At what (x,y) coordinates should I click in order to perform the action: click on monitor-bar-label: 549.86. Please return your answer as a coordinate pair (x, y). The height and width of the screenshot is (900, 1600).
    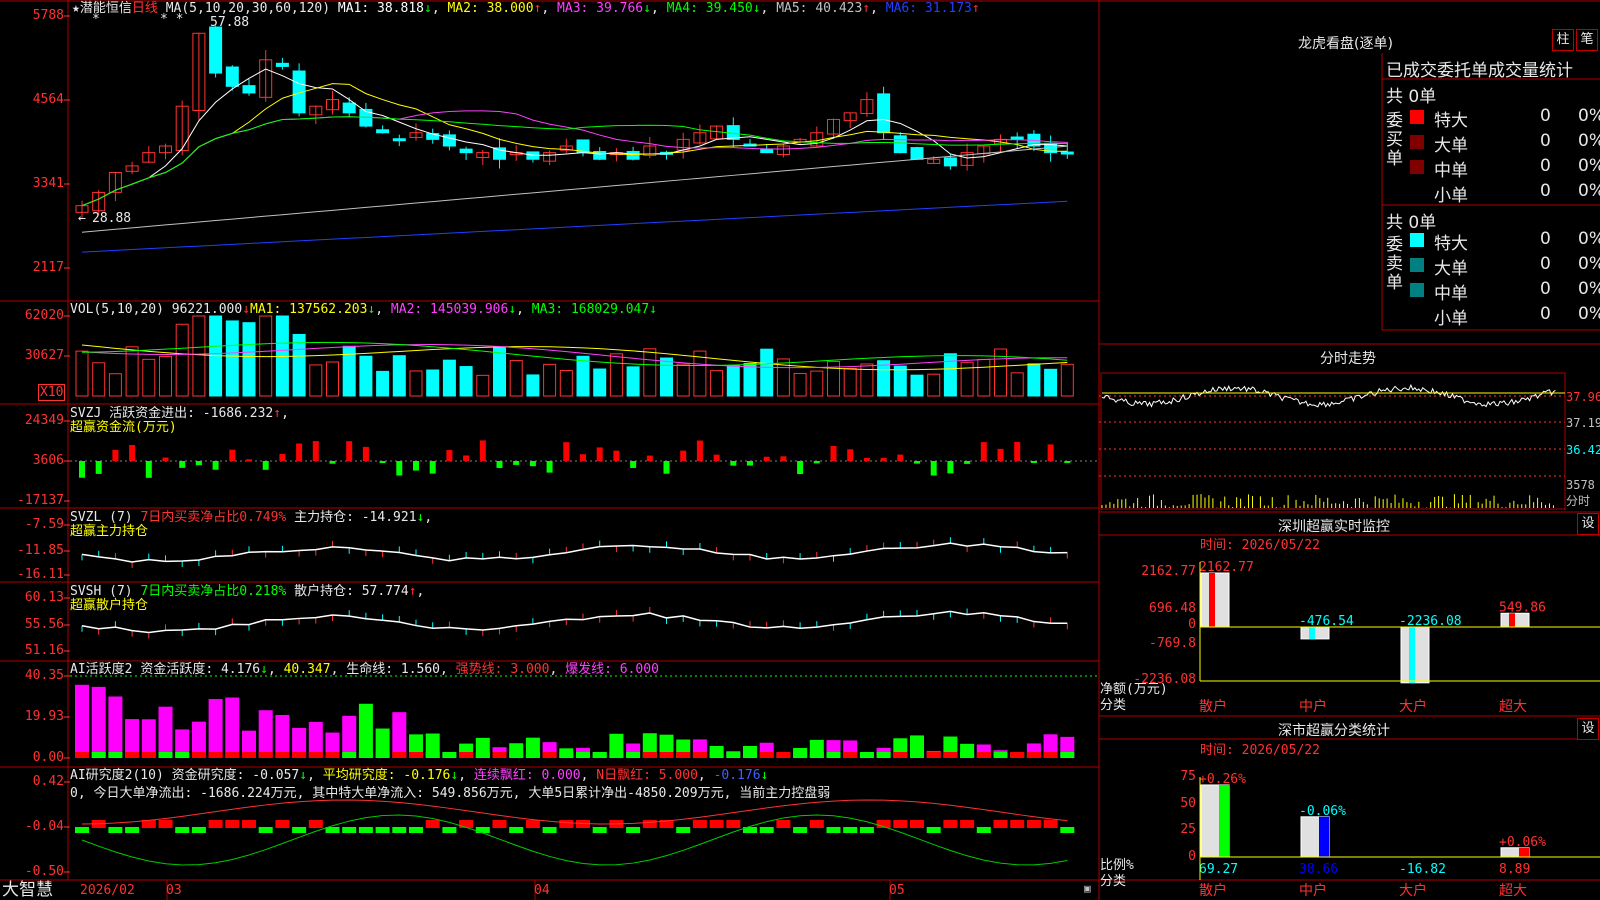
    Looking at the image, I should click on (1522, 607).